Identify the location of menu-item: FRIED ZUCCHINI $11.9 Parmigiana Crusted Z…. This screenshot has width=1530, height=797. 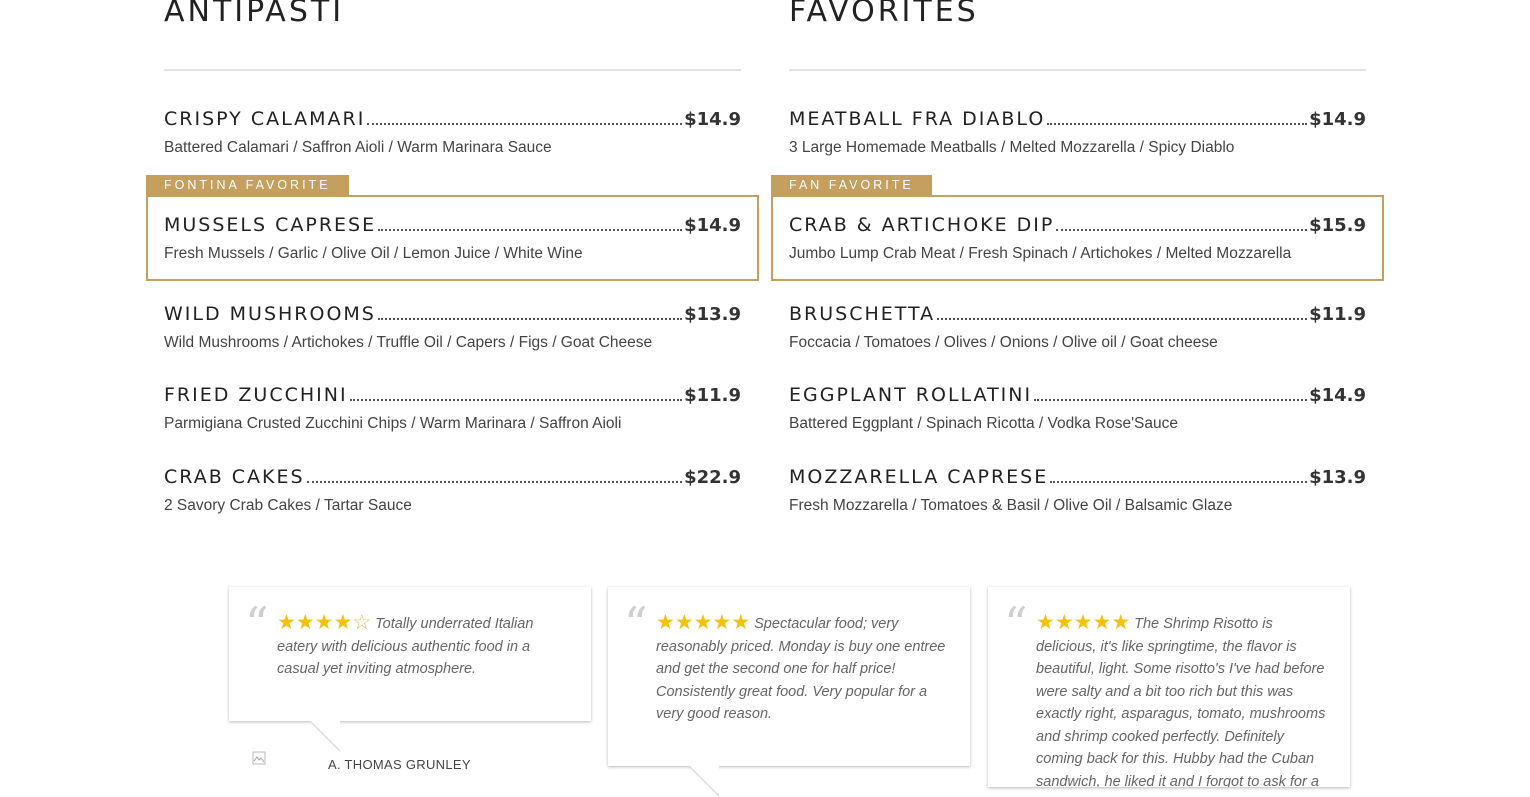
(452, 407).